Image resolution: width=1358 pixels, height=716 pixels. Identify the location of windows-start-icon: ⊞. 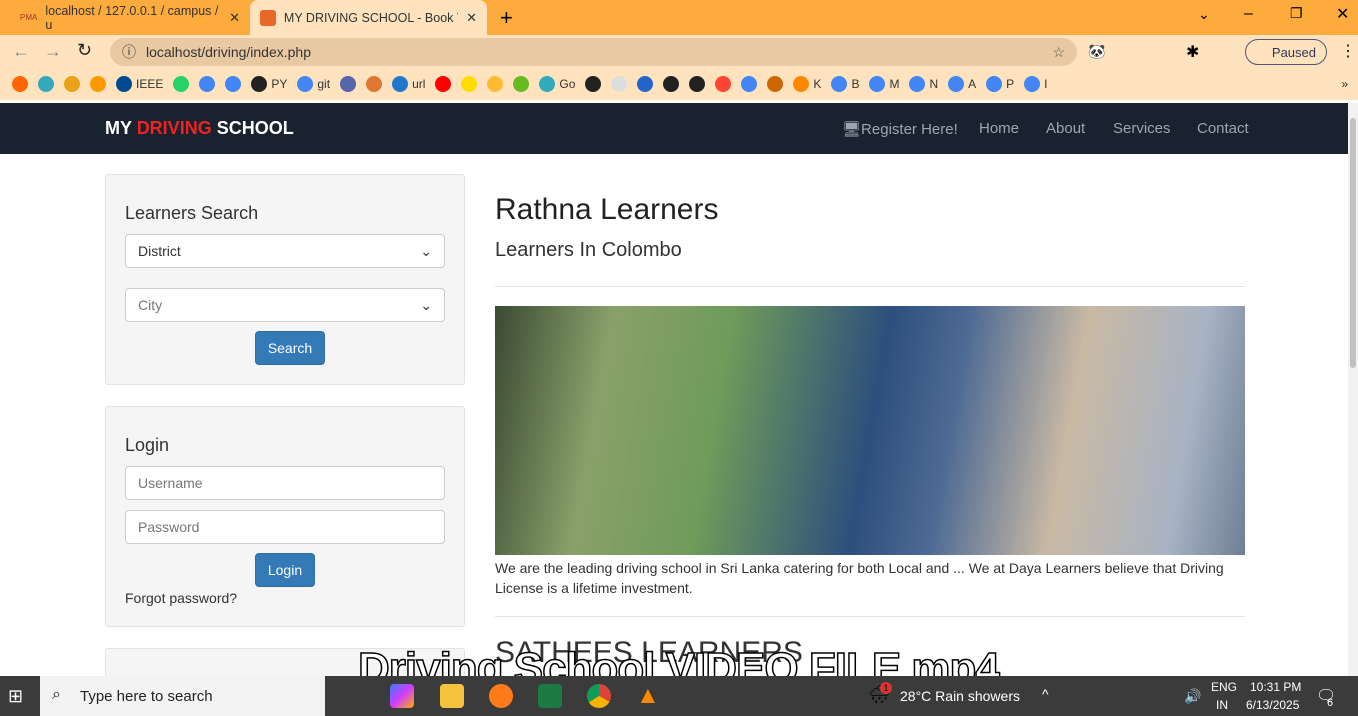
(15, 696).